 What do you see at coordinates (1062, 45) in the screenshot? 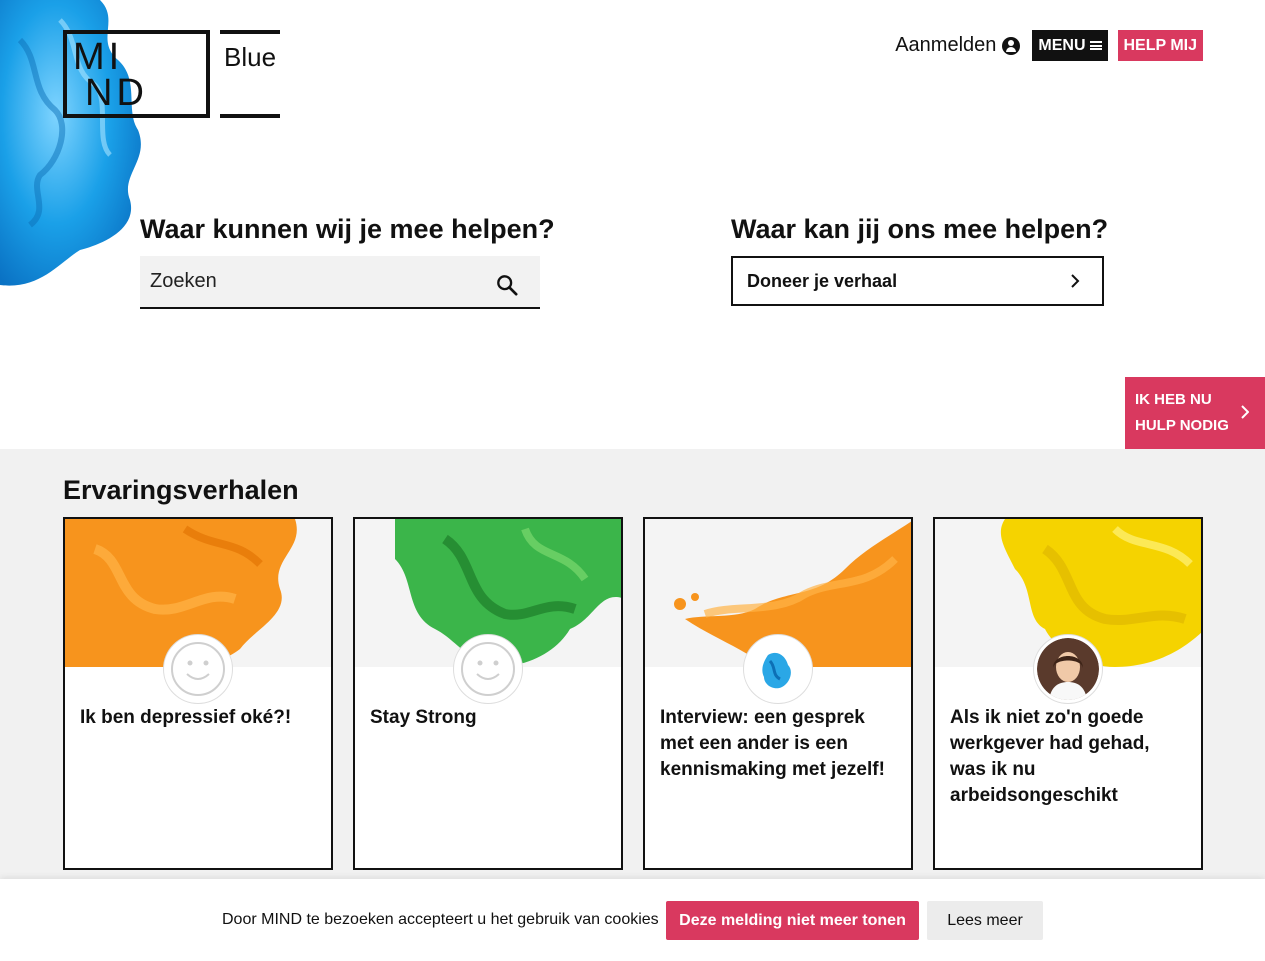
I see `menu-label: MENU` at bounding box center [1062, 45].